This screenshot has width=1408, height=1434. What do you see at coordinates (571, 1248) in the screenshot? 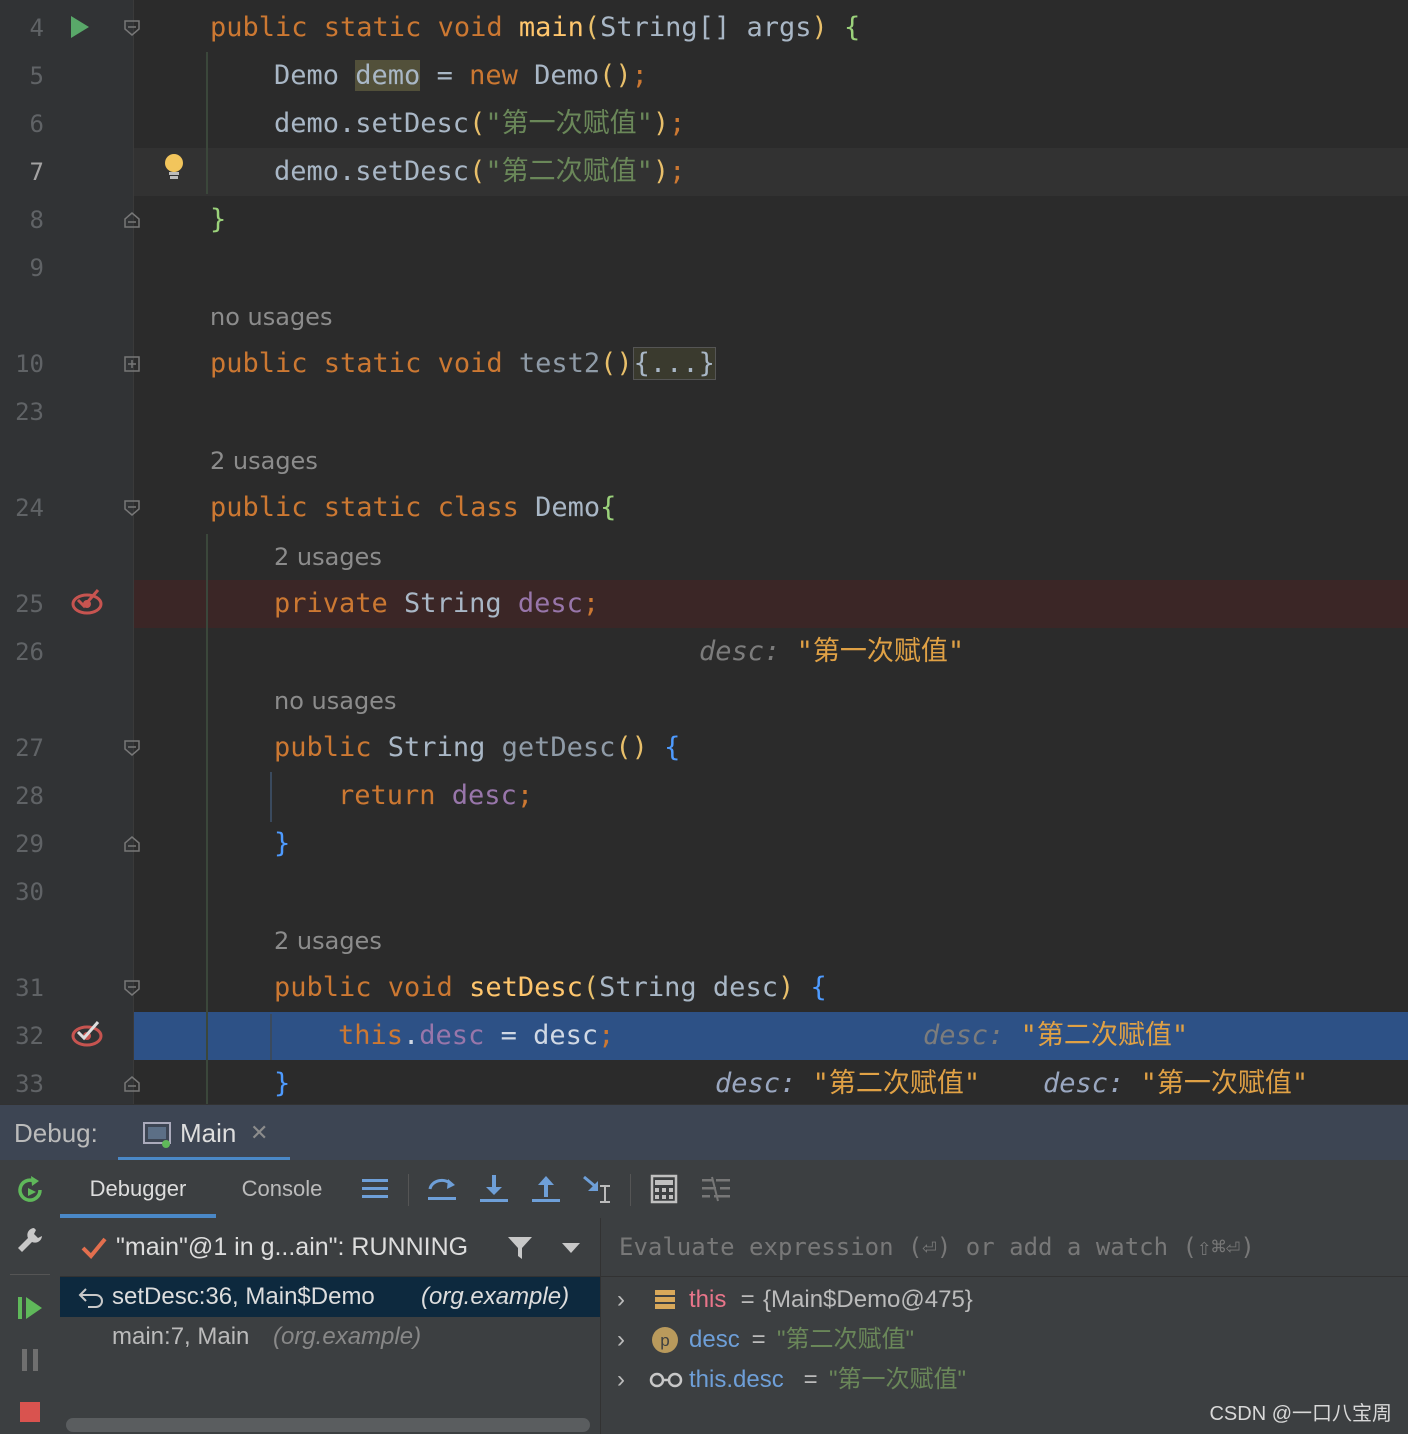
I see `chevron-down-icon` at bounding box center [571, 1248].